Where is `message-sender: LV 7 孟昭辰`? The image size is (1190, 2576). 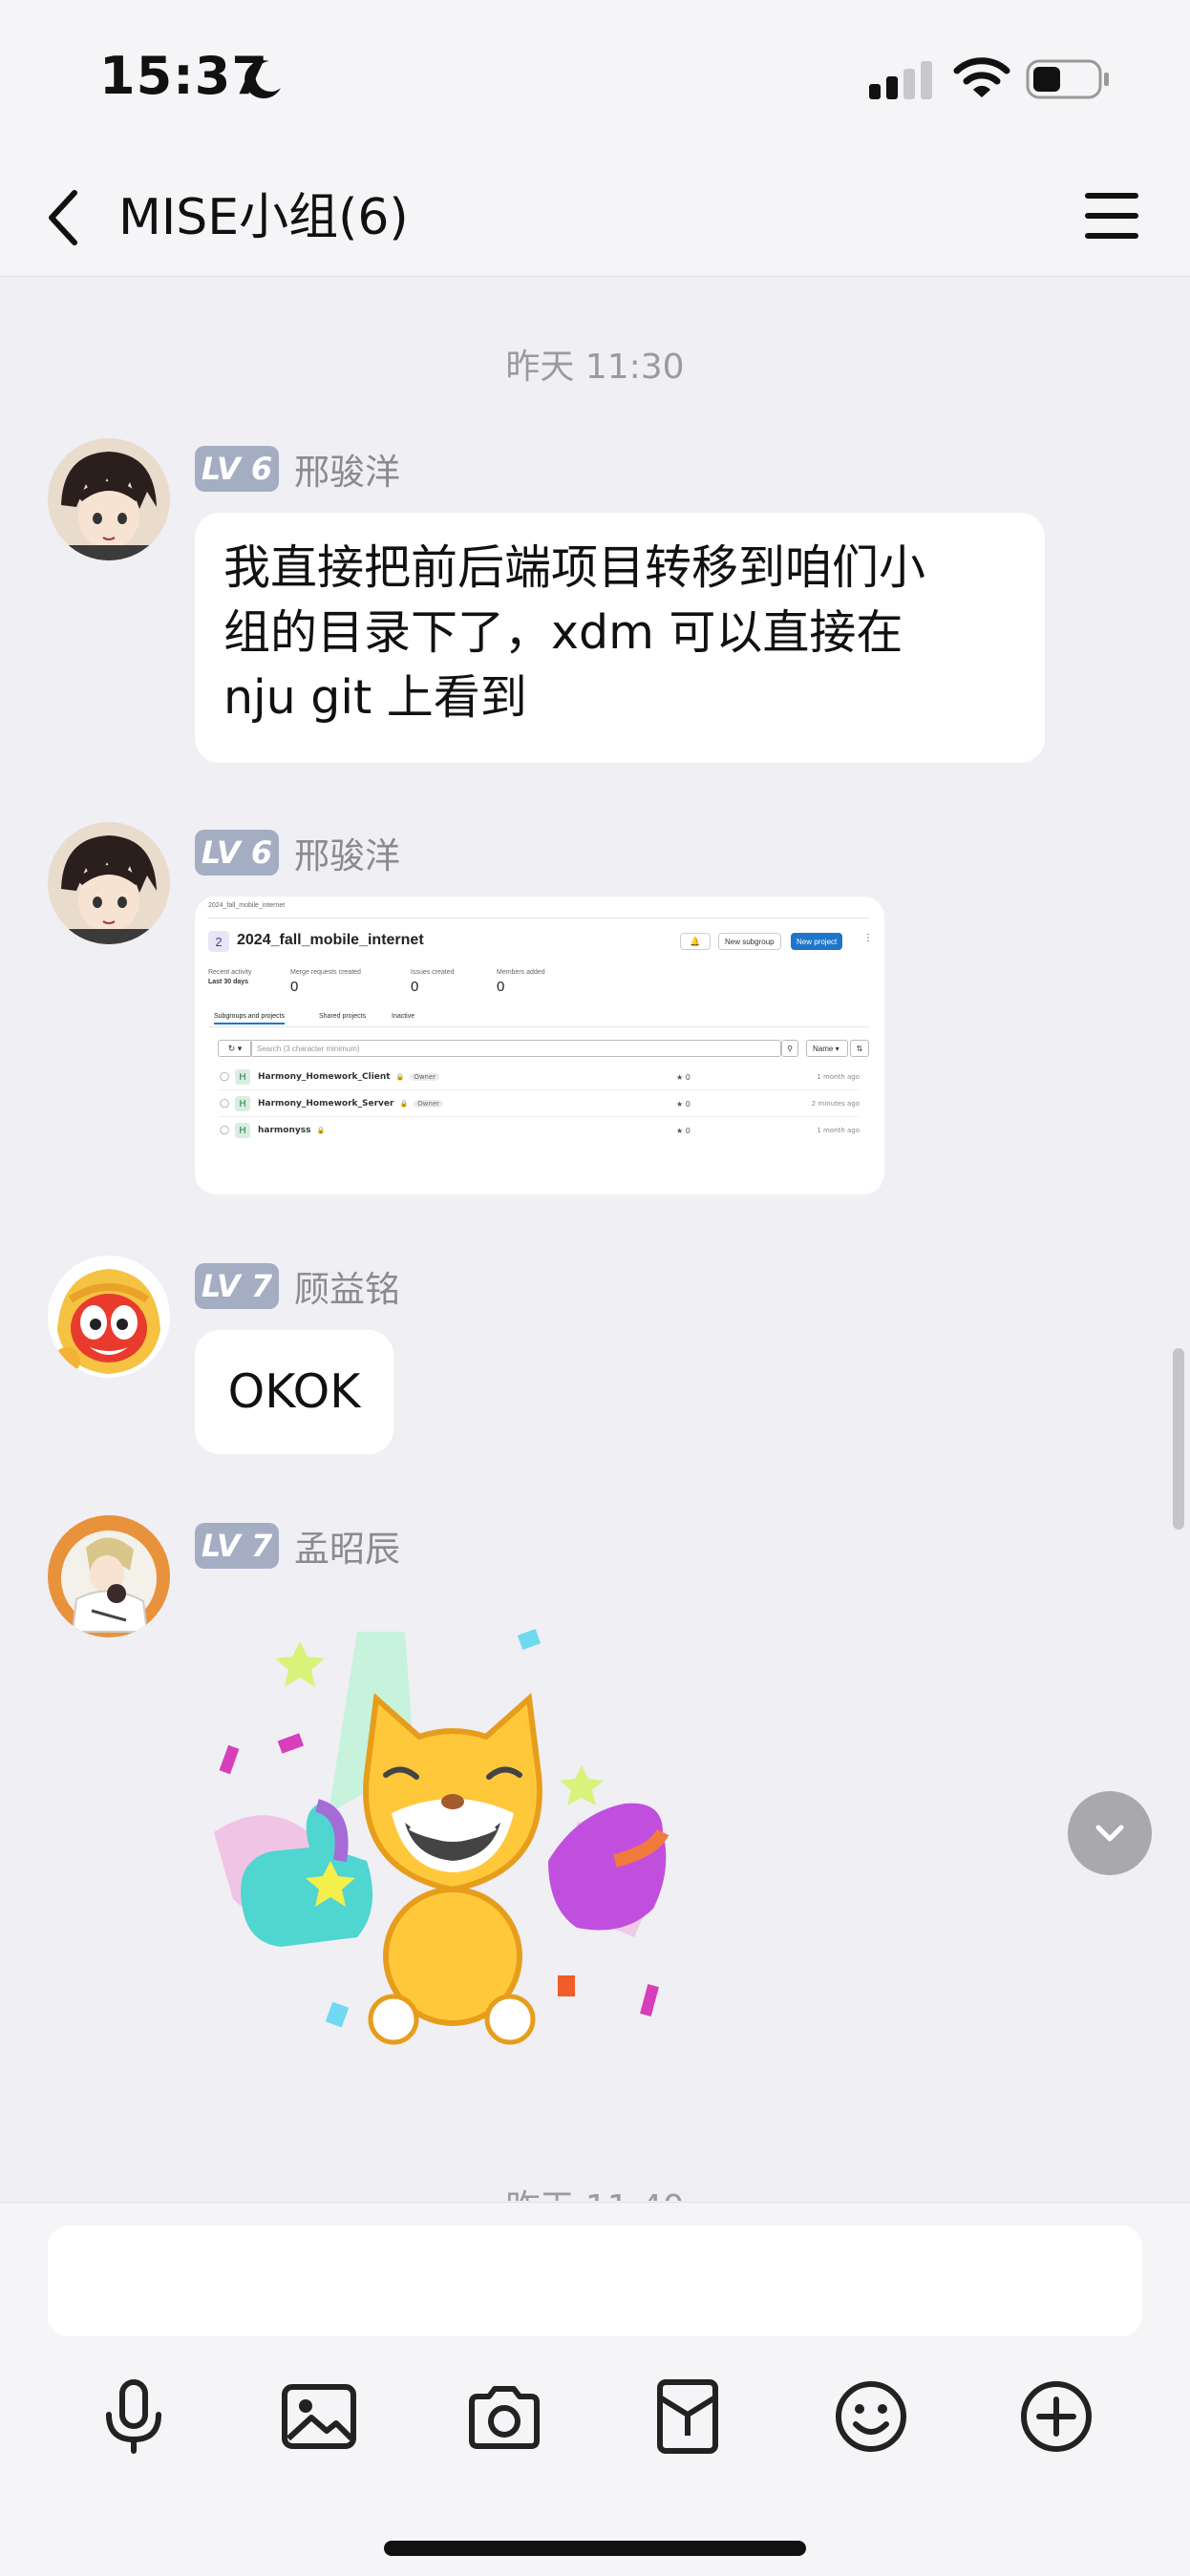 message-sender: LV 7 孟昭辰 is located at coordinates (297, 1546).